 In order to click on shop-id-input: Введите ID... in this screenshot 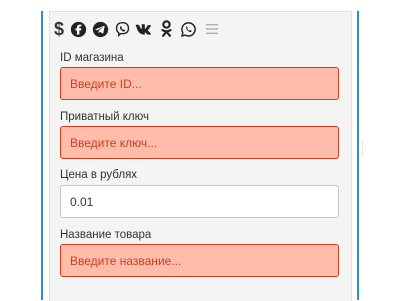, I will do `click(199, 83)`.